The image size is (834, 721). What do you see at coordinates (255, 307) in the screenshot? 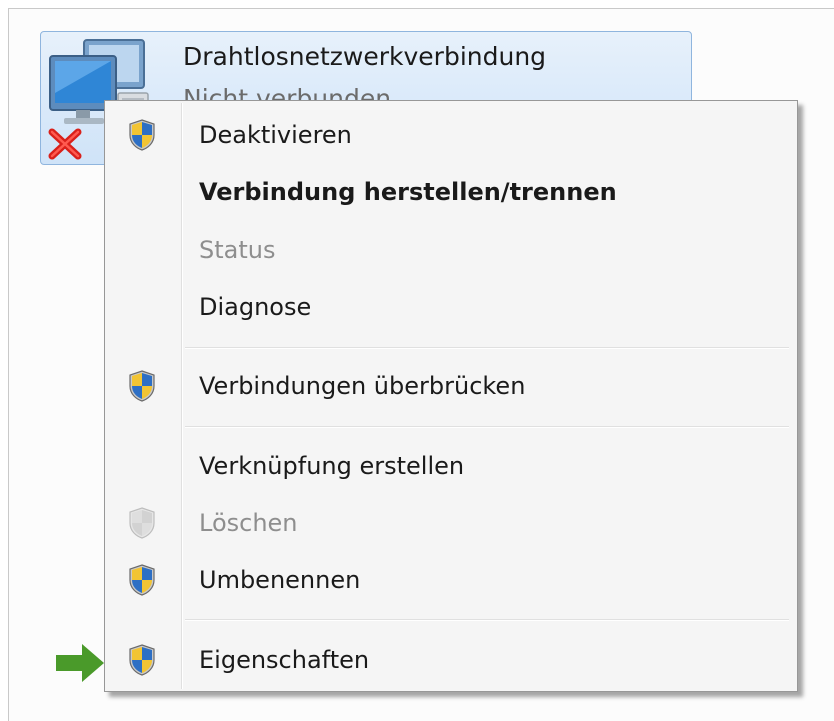
I see `menu-item-label: Diagnose` at bounding box center [255, 307].